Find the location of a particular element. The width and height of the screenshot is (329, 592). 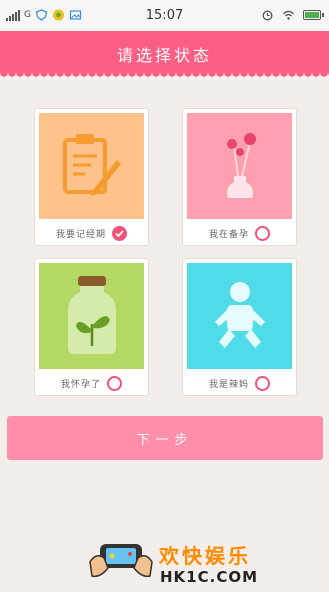

option-row: 我在备孕 is located at coordinates (239, 233).